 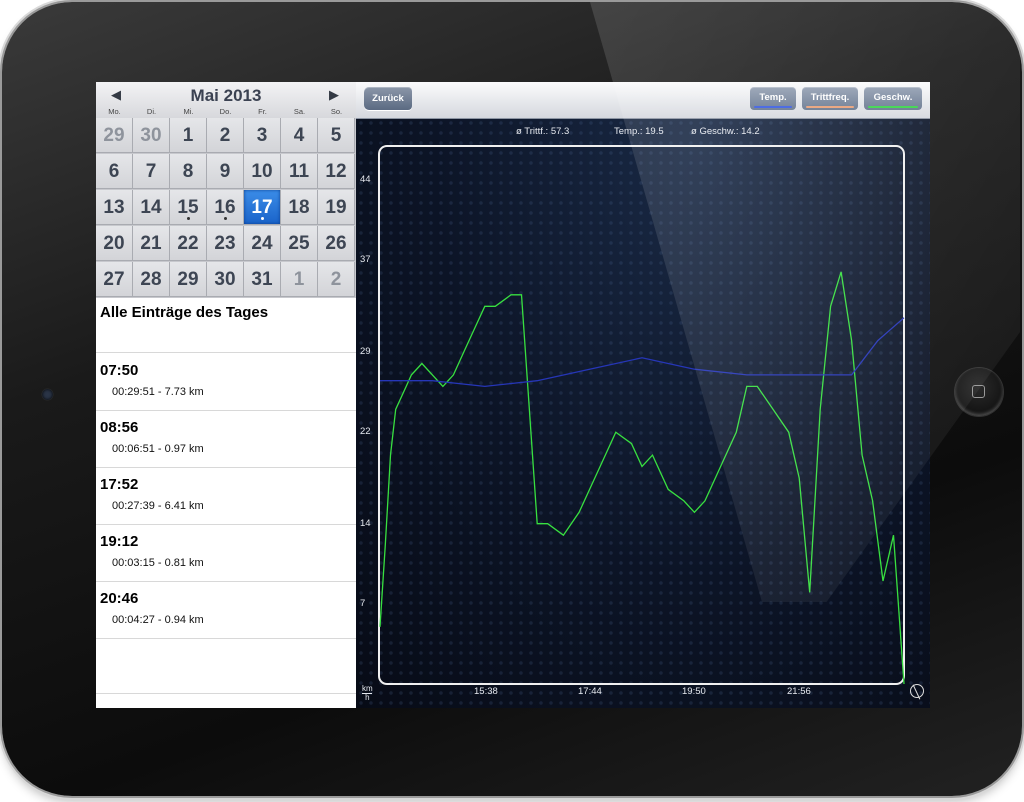 I want to click on calendar-day: 20, so click(x=114, y=243).